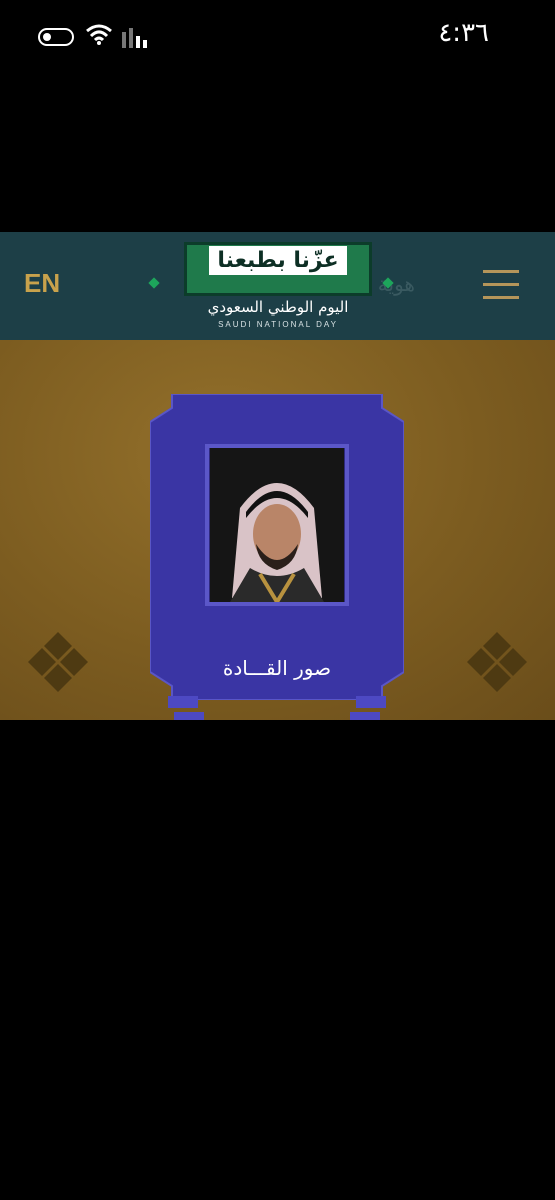 The image size is (555, 1200). I want to click on logo-title: عزّنا بطبعنا, so click(278, 260).